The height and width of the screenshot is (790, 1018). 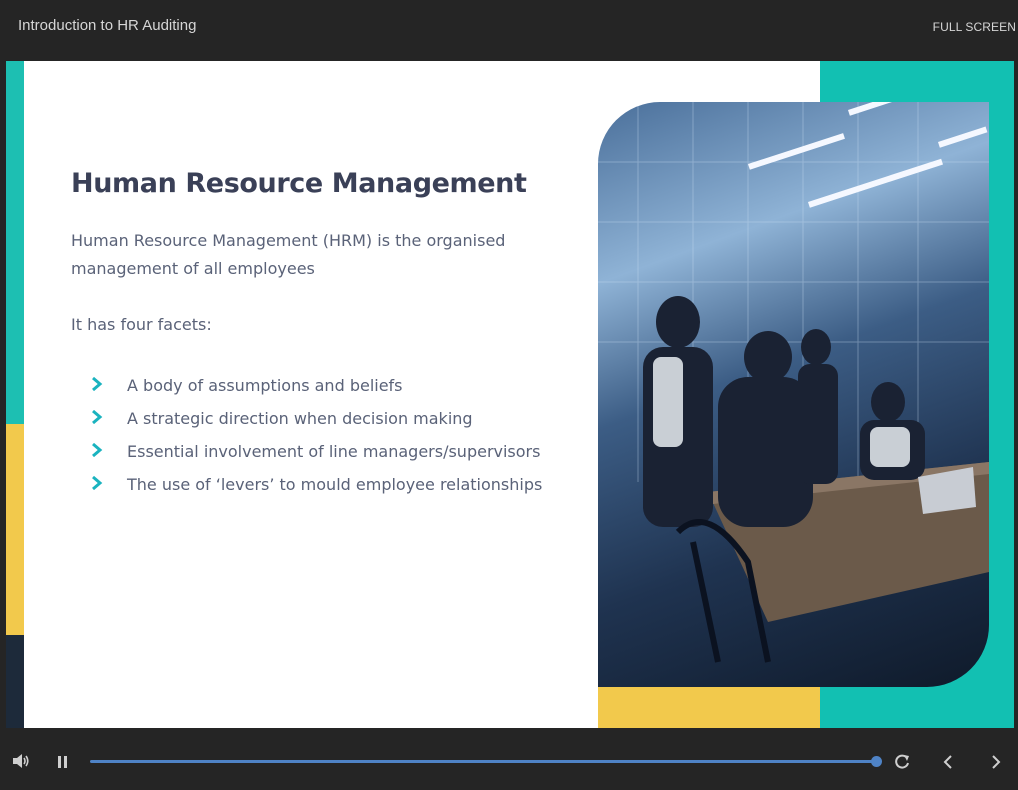 I want to click on list-item: A body of assumptions and beliefs, so click(x=316, y=385).